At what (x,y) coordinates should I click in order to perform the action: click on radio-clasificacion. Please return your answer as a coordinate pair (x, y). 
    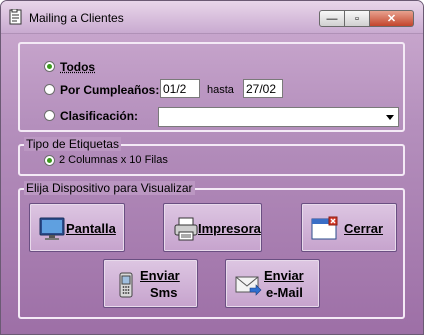
    Looking at the image, I should click on (49, 115).